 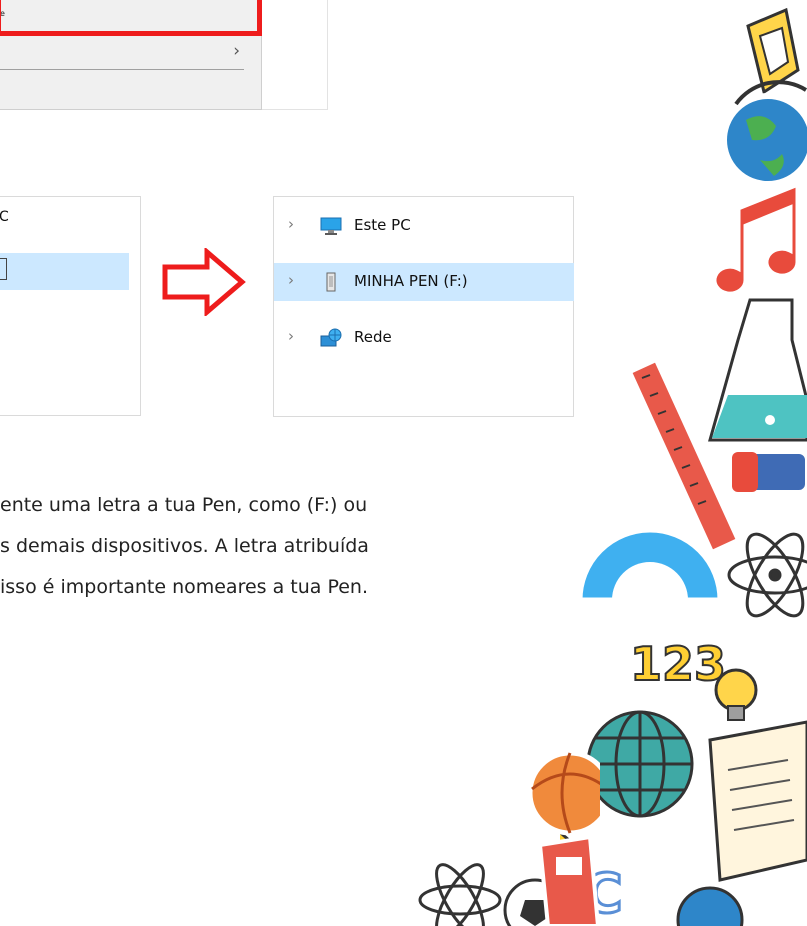 What do you see at coordinates (184, 546) in the screenshot?
I see `paragraph-line: s demais dispositivos. A letra atribuída` at bounding box center [184, 546].